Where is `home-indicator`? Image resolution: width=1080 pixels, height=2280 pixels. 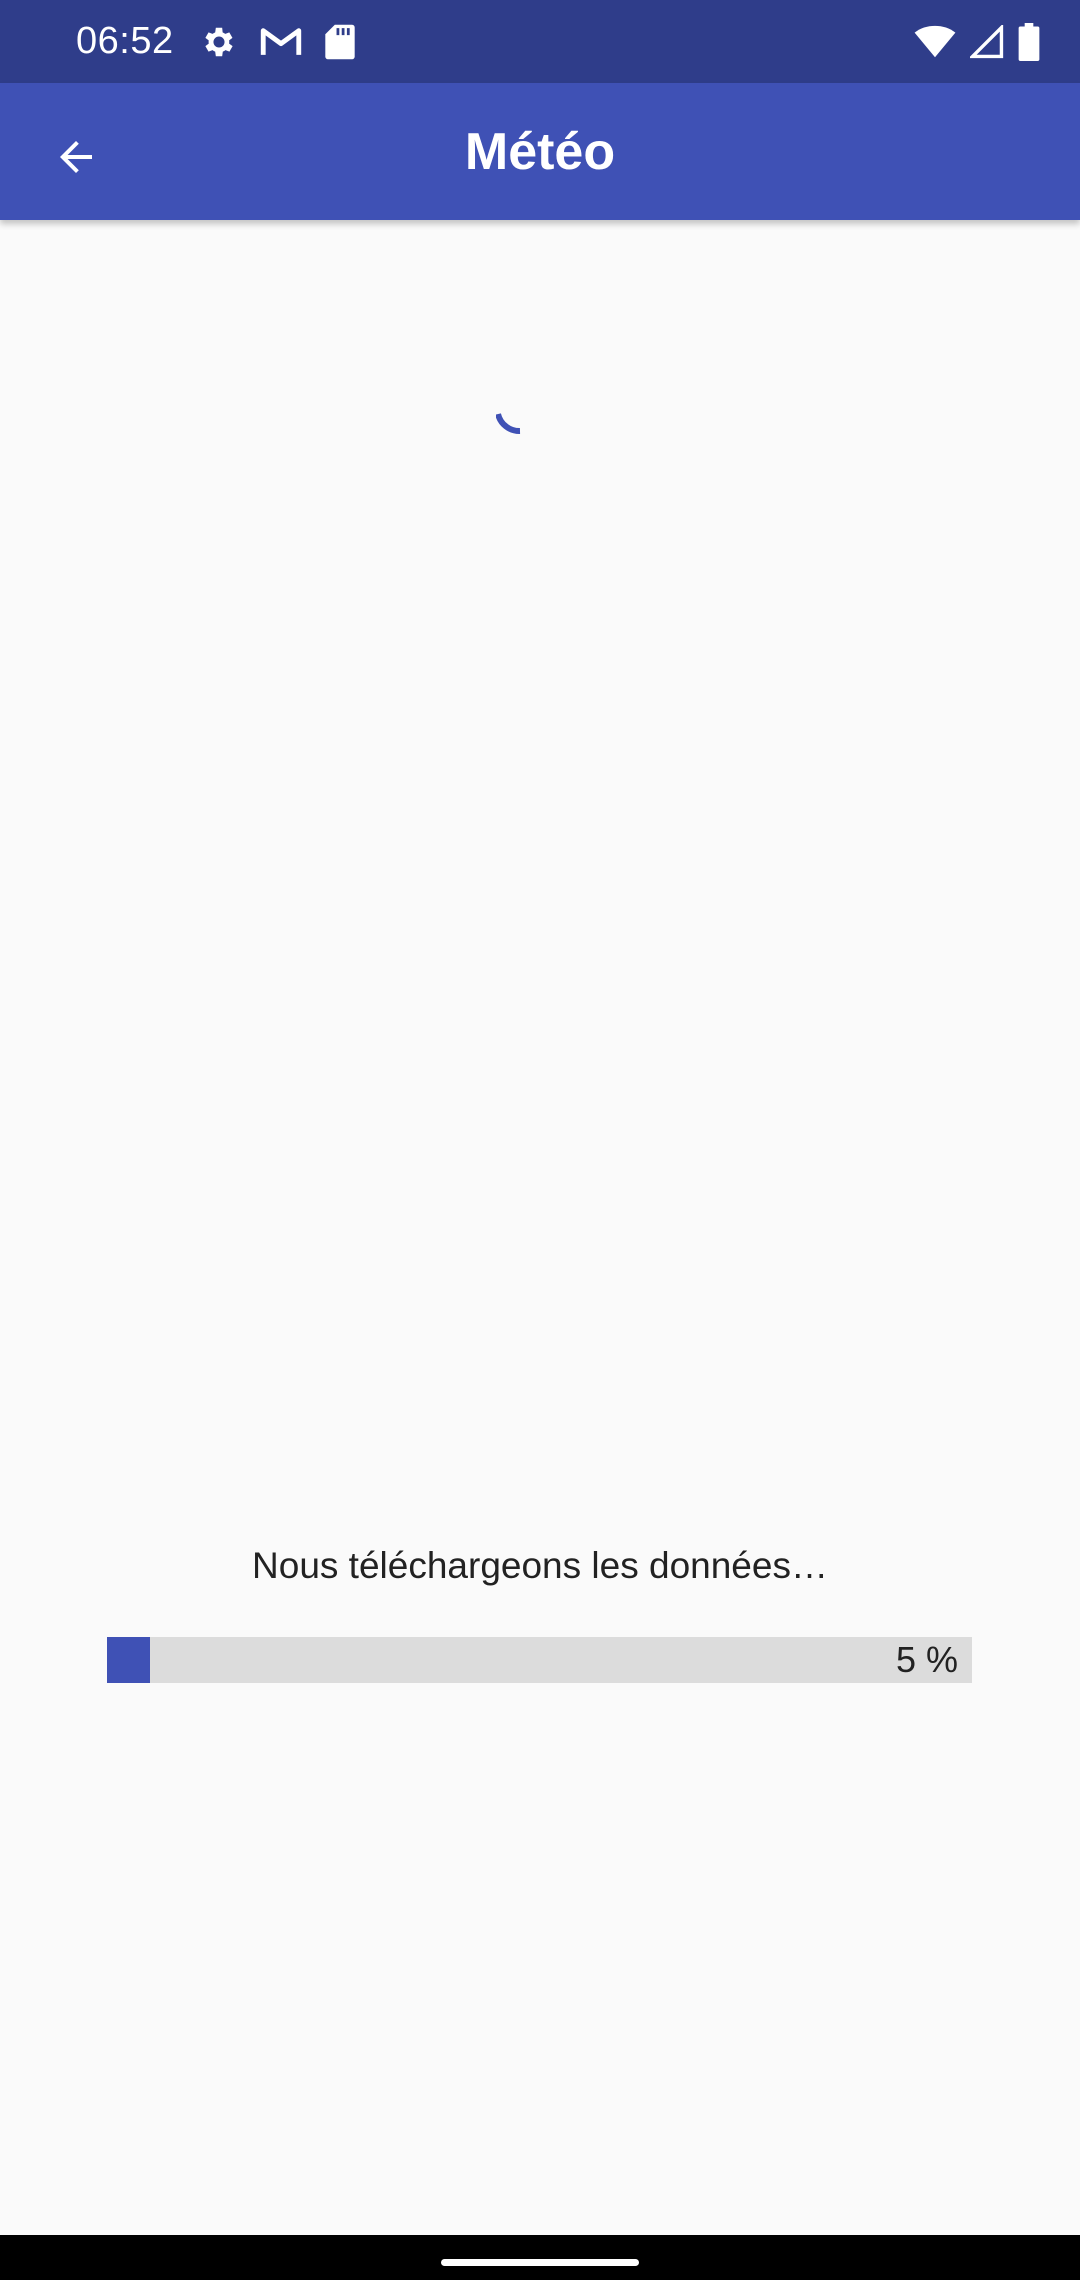
home-indicator is located at coordinates (540, 2262).